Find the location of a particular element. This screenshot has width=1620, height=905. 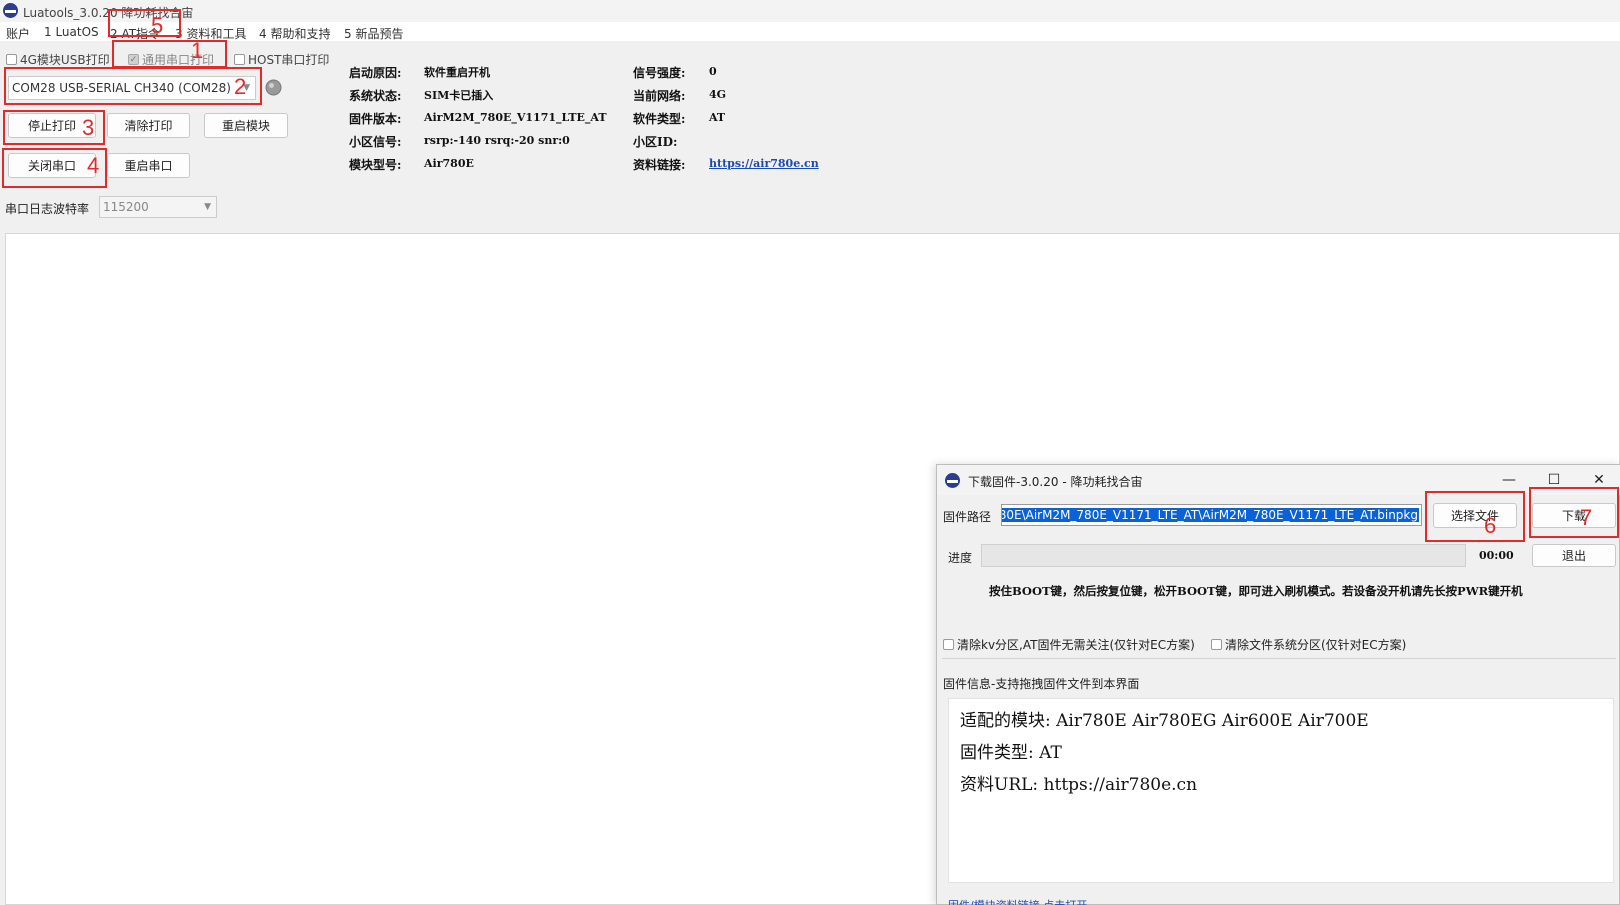

fw-info-url: 资料URL: https://air780e.cn is located at coordinates (1079, 785).